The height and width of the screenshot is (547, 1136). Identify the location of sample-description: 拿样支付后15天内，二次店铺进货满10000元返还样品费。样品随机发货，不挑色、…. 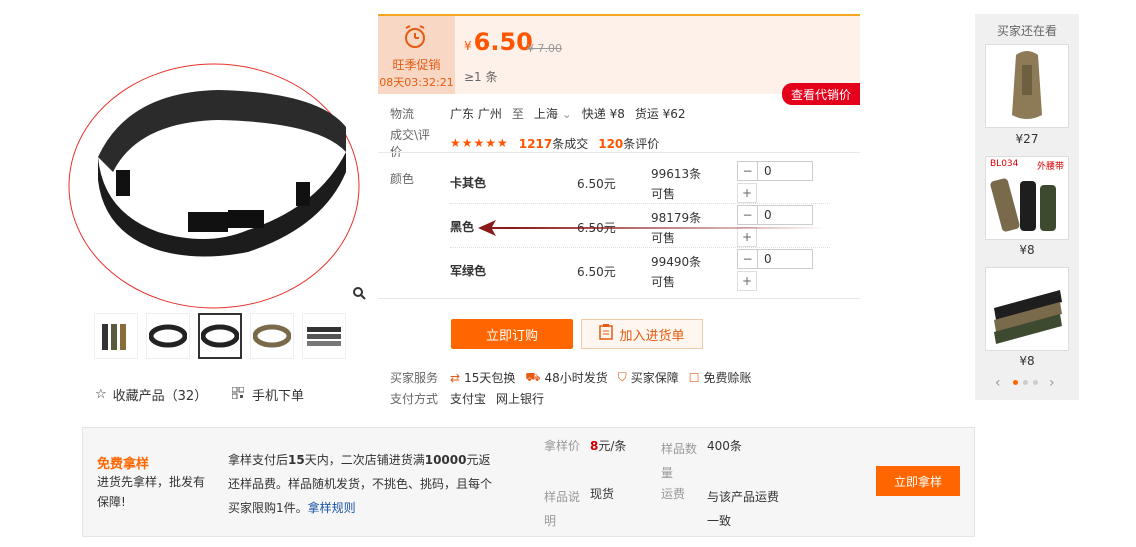
(363, 484).